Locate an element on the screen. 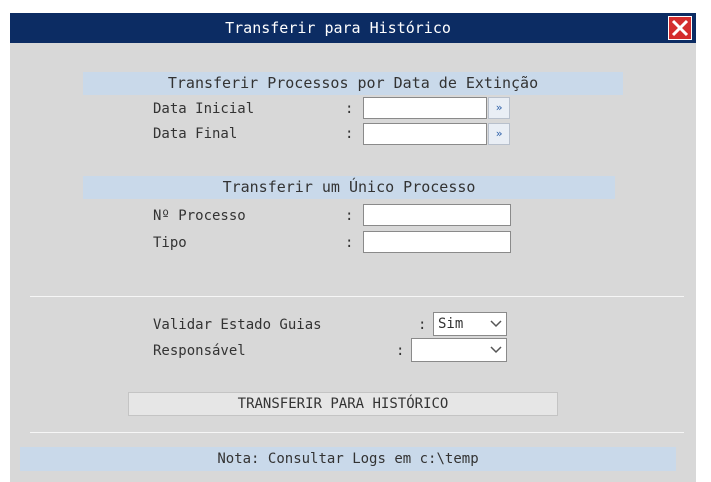 The width and height of the screenshot is (711, 482). title-bar: Transferir para Histórico is located at coordinates (353, 28).